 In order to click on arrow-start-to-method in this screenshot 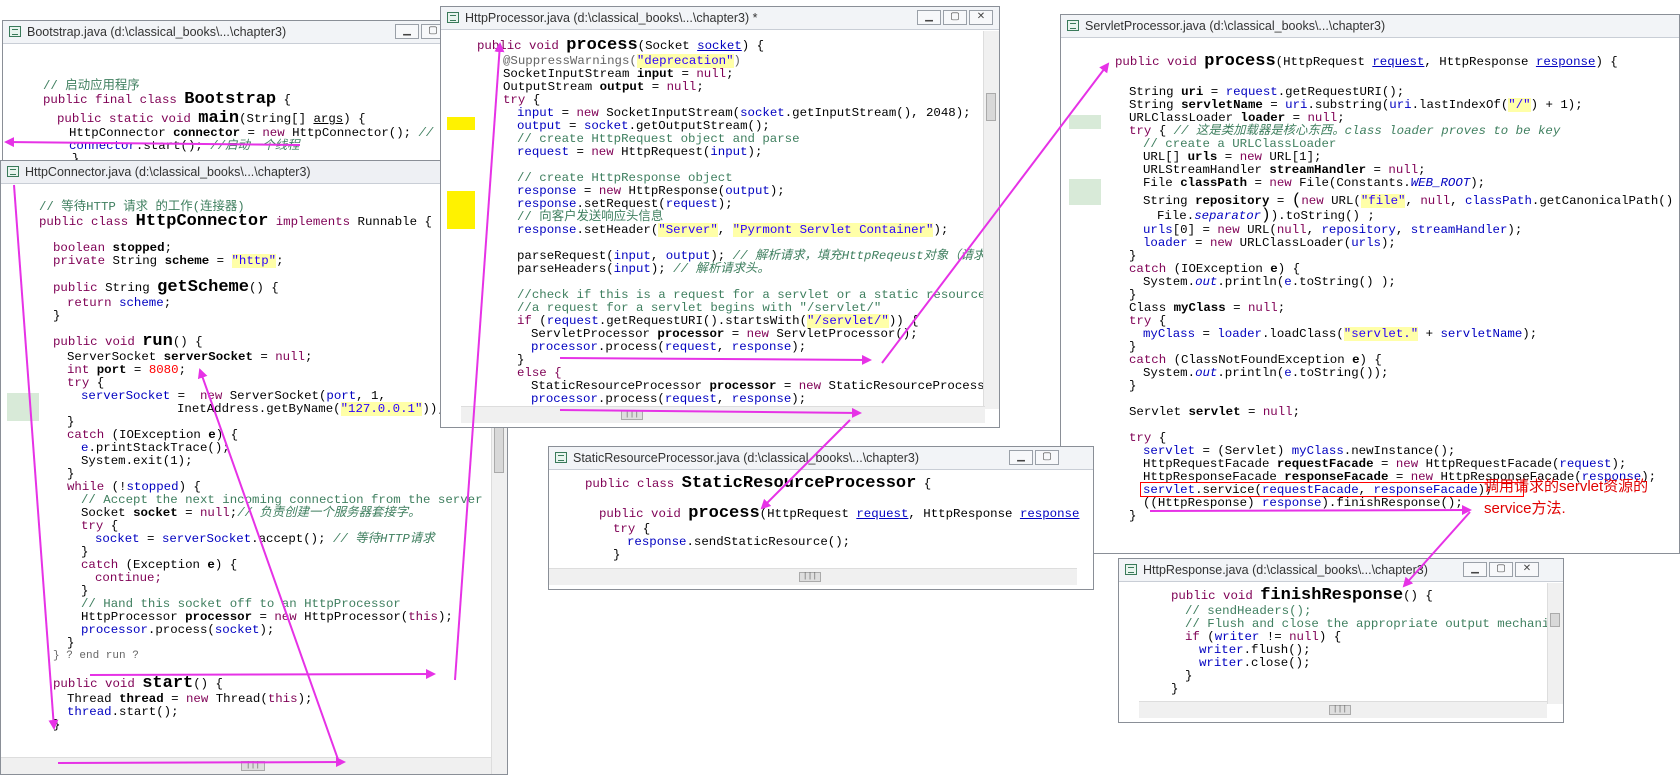, I will do `click(36, 457)`.